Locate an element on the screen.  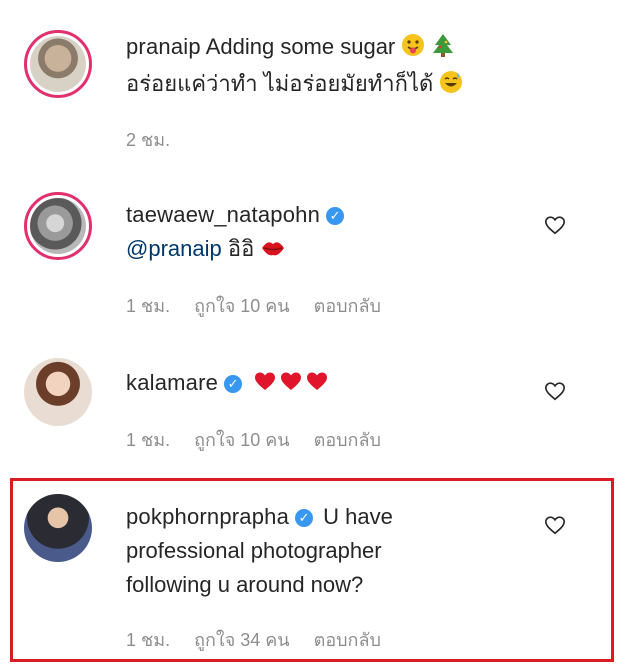
comment-body-line2: อร่อยแค่ว่าทำ ไม่อร่อยมัยทำก็ได้ is located at coordinates (280, 83).